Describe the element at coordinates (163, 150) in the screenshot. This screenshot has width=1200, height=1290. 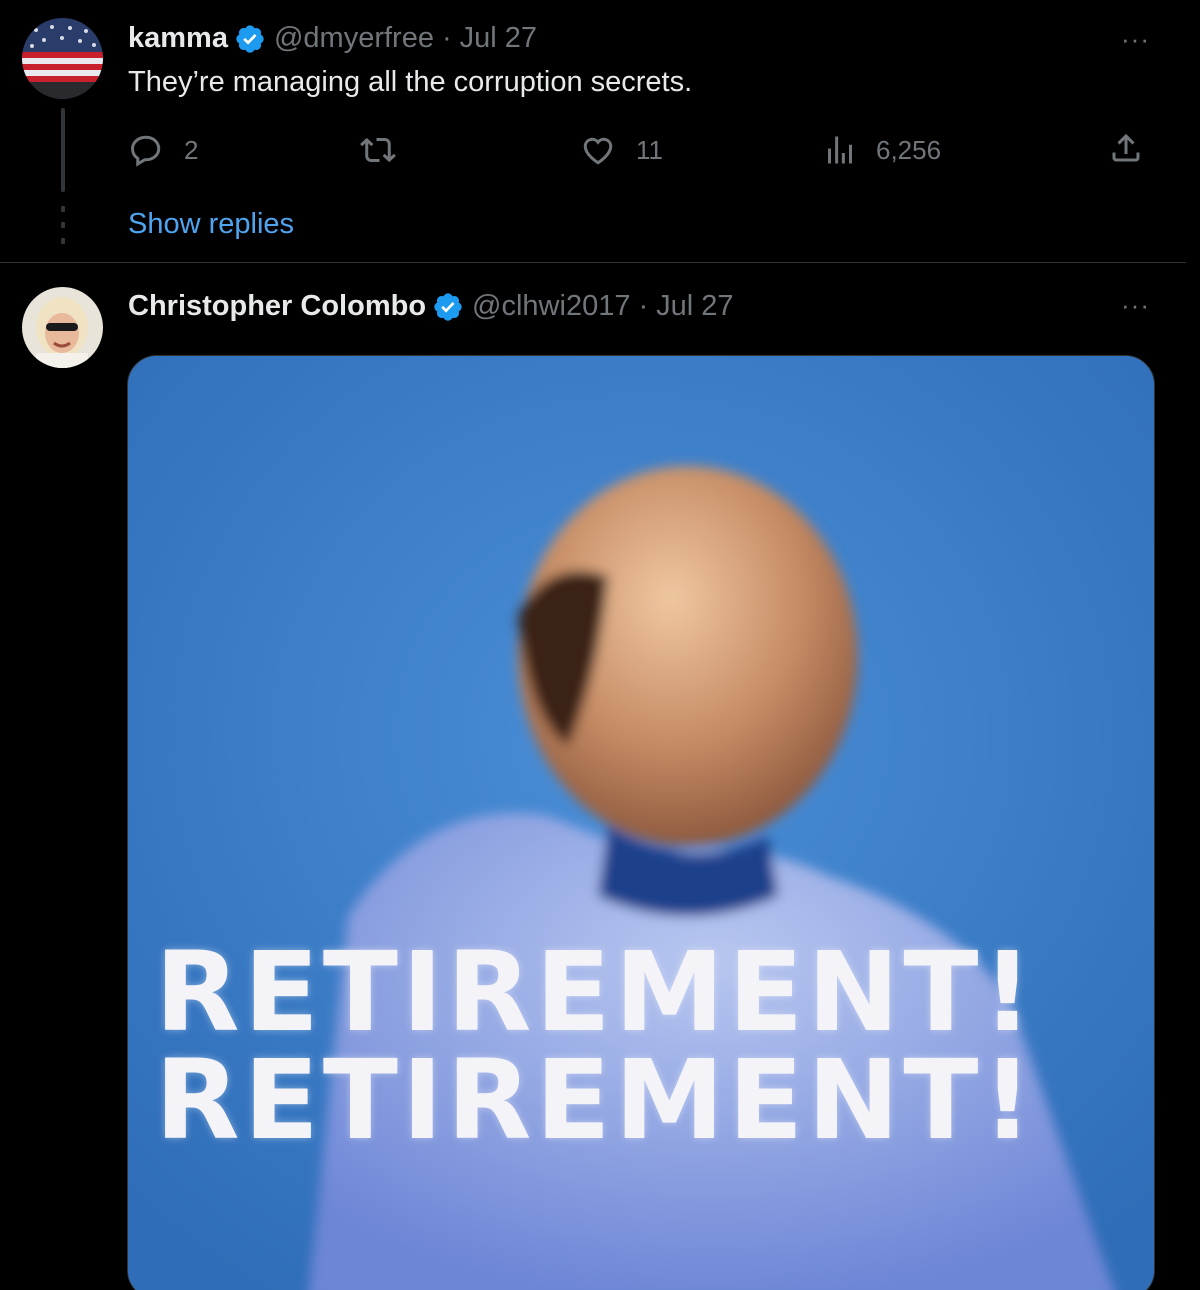
I see `reply-button: 2` at that location.